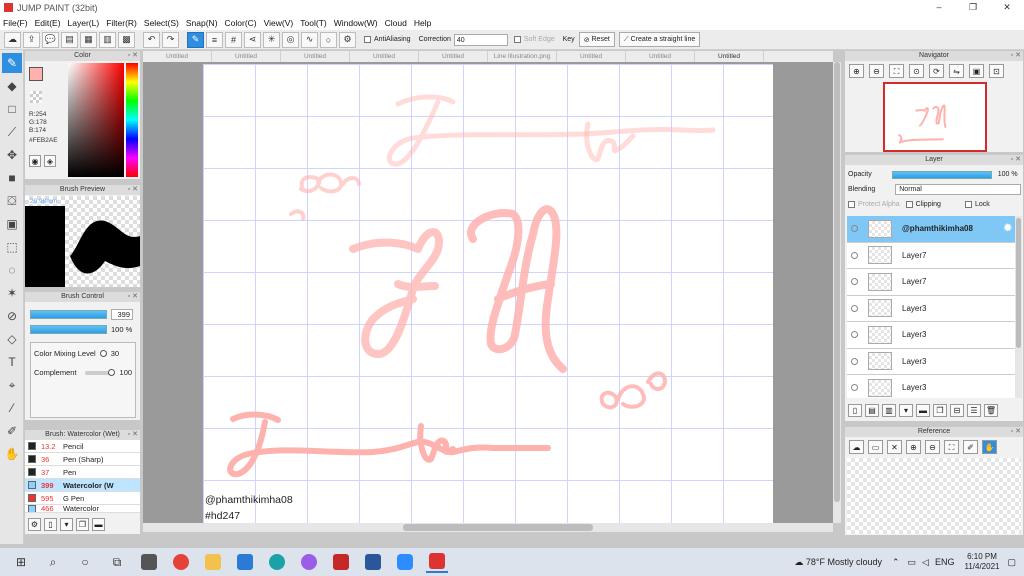 The image size is (1024, 576). I want to click on brush-menu-icon: ▾, so click(66, 524).